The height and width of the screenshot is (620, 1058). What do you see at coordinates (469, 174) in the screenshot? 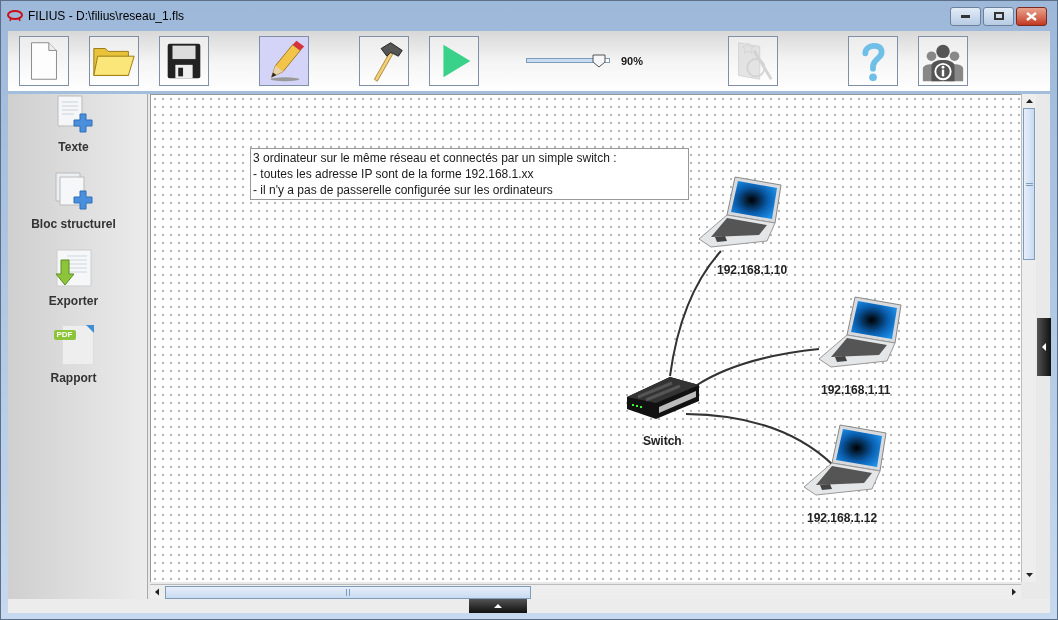
I see `text-note: 3 ordinateur sur le même réseau et connectés par un simple switch : - toutes les adresse IP sont de la forme 192.168.1.xx - il n'y a pas de passerelle configurée sur les ordinateurs` at bounding box center [469, 174].